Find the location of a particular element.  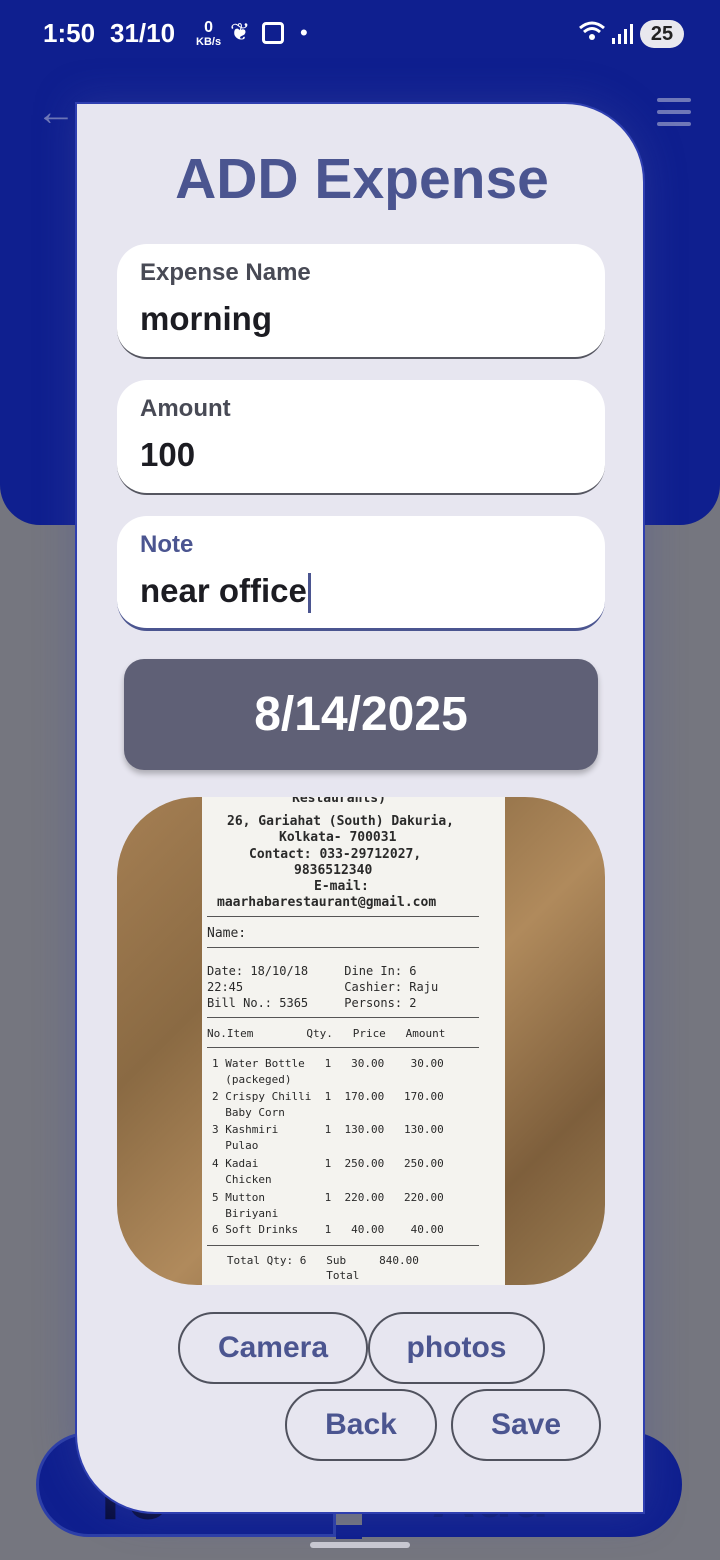

scan-icon is located at coordinates (273, 33).